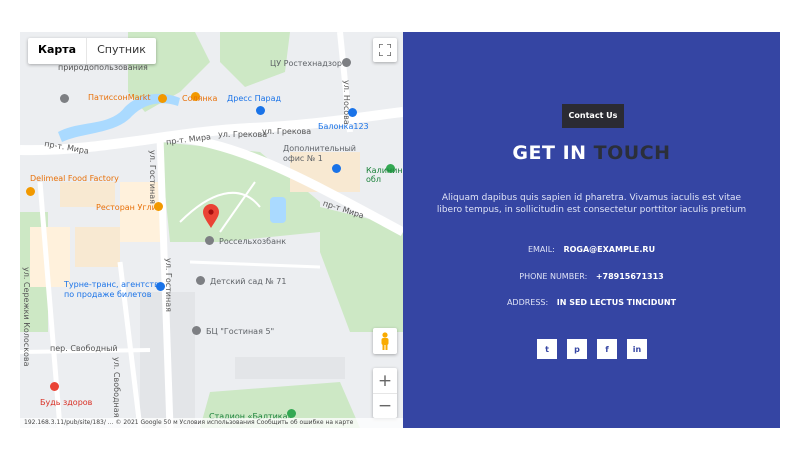 This screenshot has width=800, height=460. What do you see at coordinates (306, 63) in the screenshot?
I see `map-label: ЦУ Ростехнадзор` at bounding box center [306, 63].